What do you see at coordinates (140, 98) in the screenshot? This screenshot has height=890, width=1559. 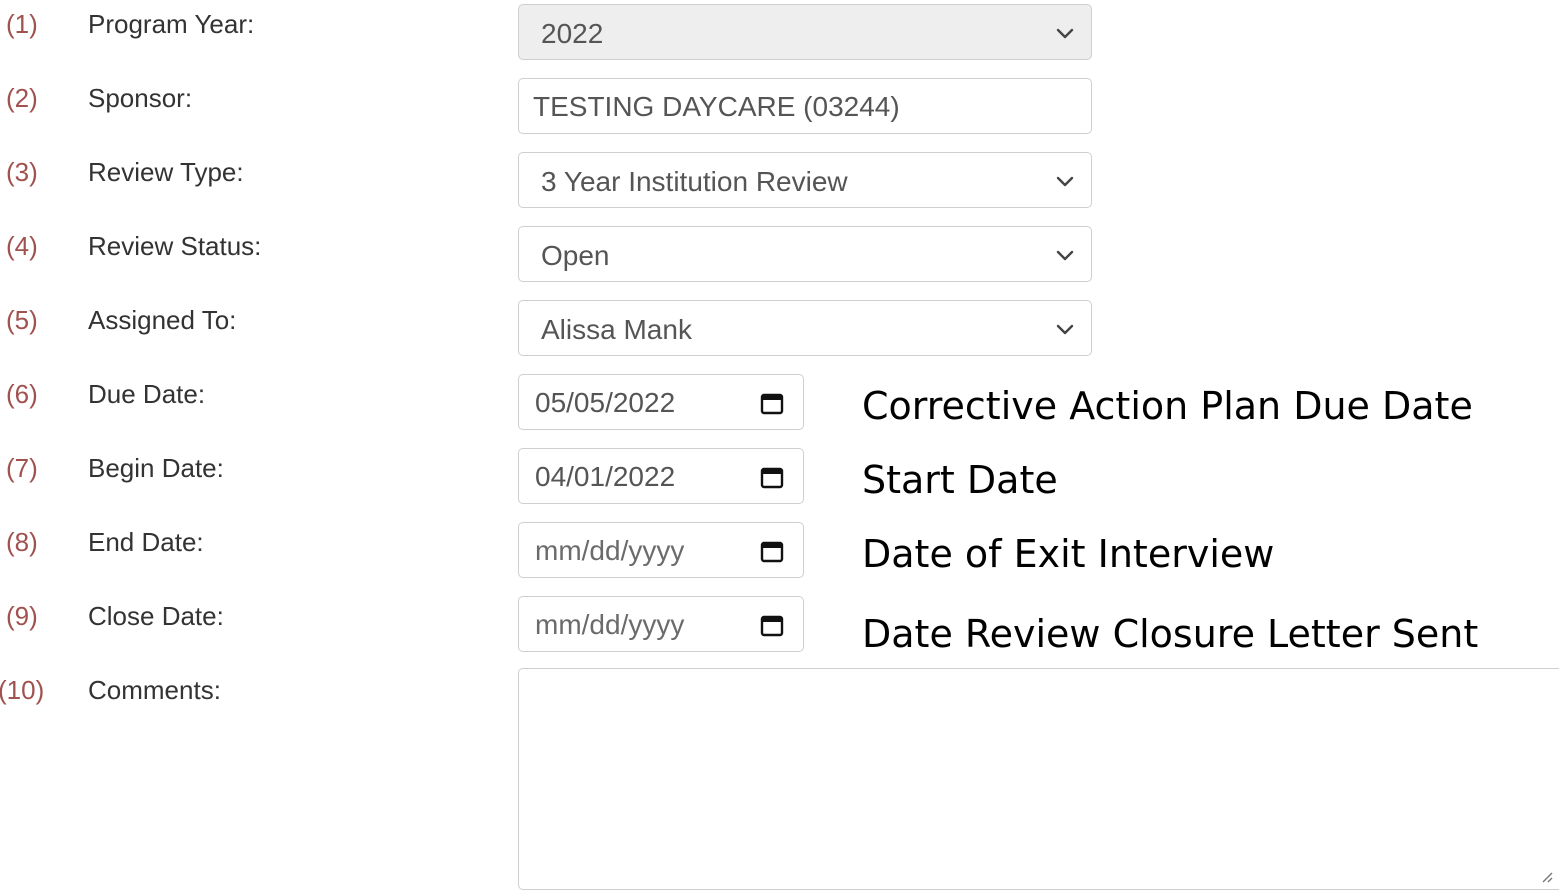 I see `sponsor-label: Sponsor:` at bounding box center [140, 98].